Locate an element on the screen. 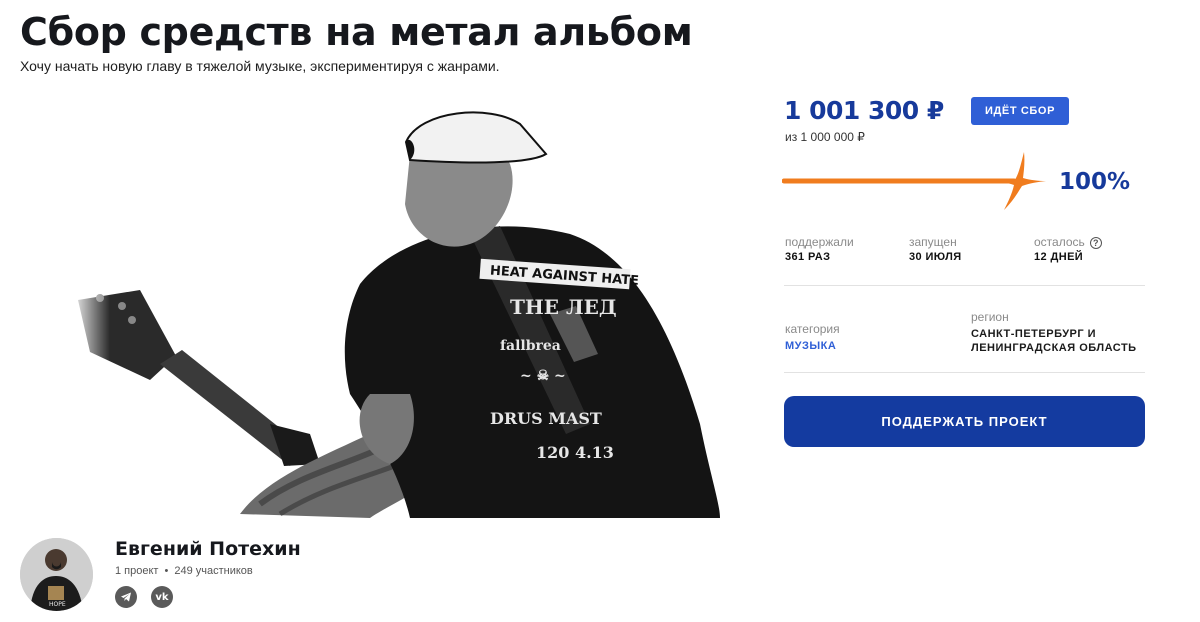 The width and height of the screenshot is (1200, 622). progress-percent: 100% is located at coordinates (1095, 182).